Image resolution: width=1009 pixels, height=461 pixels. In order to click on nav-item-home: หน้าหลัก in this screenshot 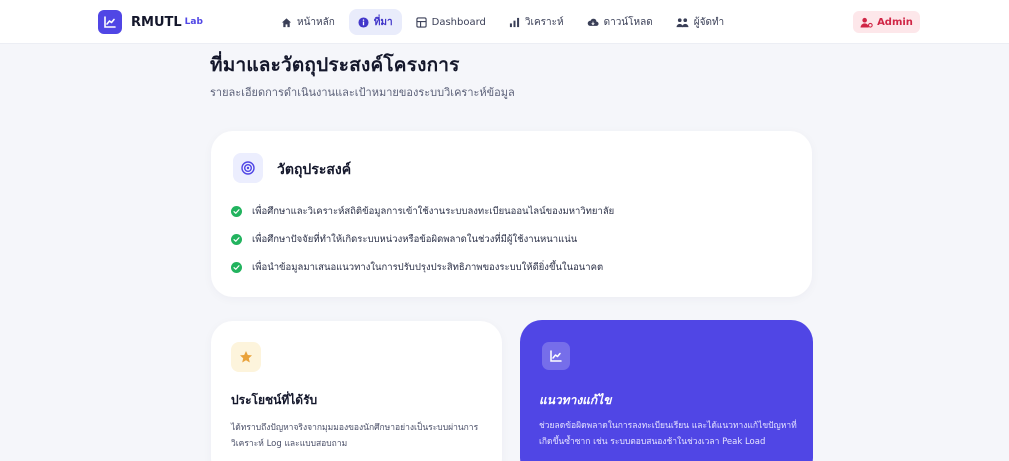, I will do `click(308, 22)`.